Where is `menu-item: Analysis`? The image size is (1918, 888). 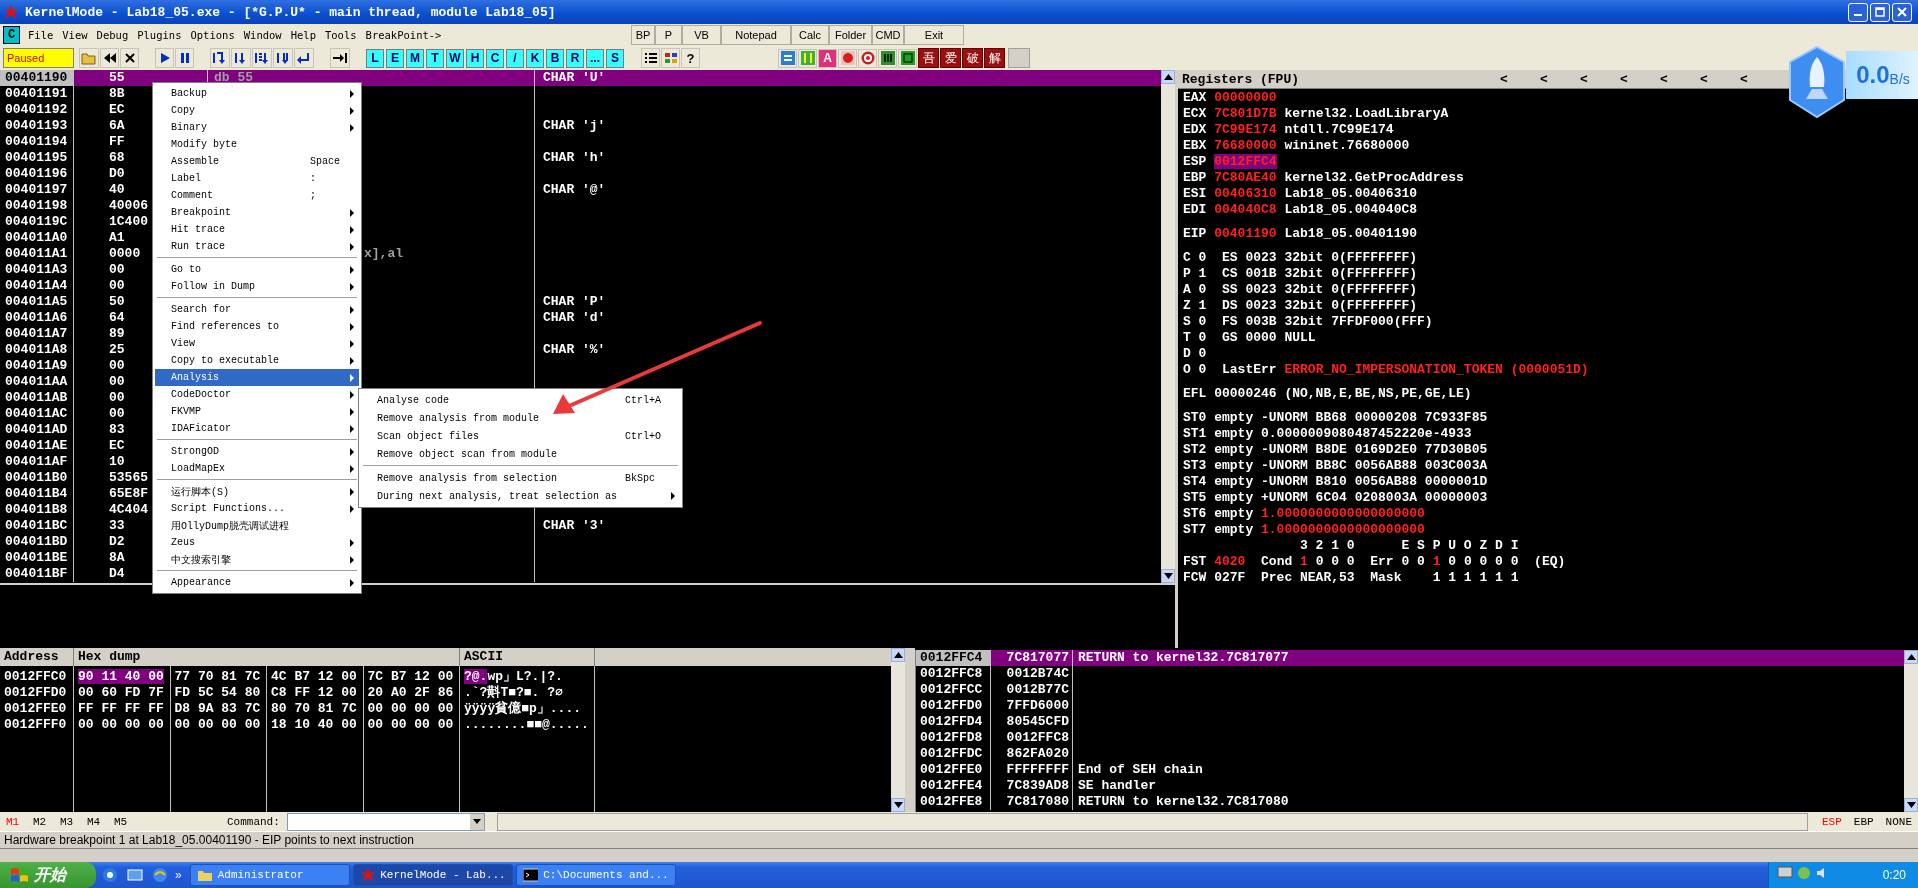
menu-item: Analysis is located at coordinates (257, 377).